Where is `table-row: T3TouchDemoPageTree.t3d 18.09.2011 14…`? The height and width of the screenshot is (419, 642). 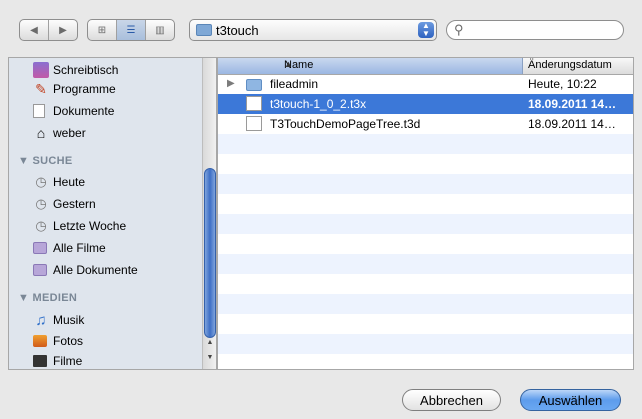 table-row: T3TouchDemoPageTree.t3d 18.09.2011 14… is located at coordinates (425, 124).